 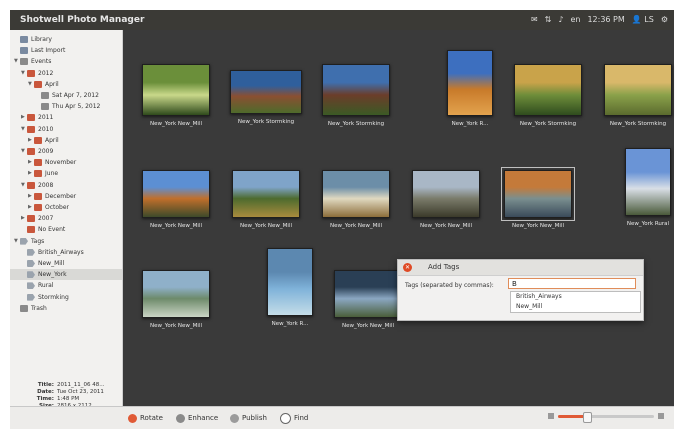 What do you see at coordinates (145, 418) in the screenshot?
I see `rotate-button: Rotate` at bounding box center [145, 418].